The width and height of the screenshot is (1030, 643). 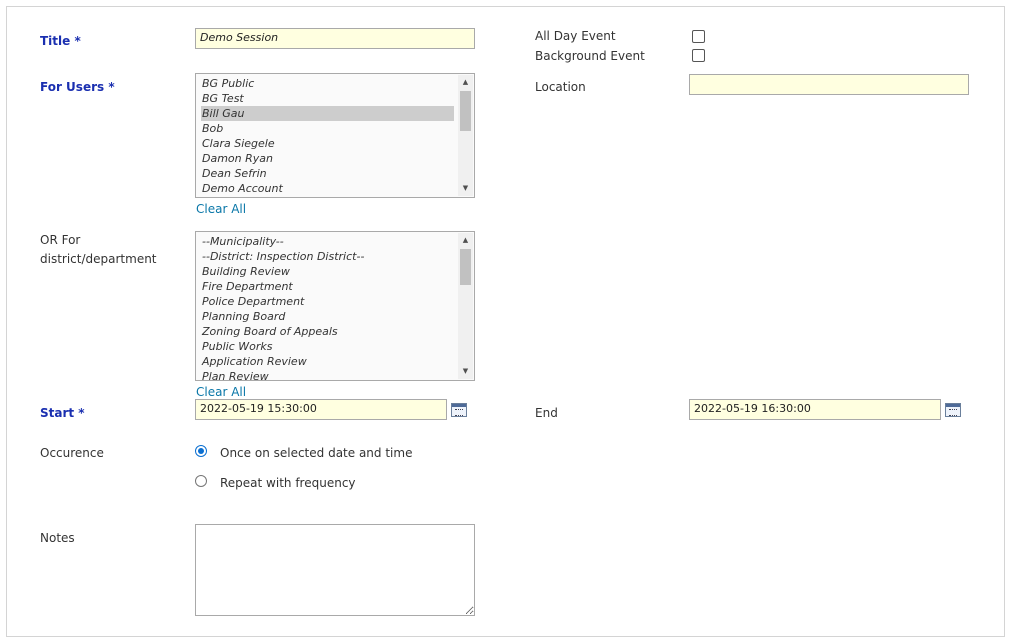 What do you see at coordinates (327, 188) in the screenshot?
I see `list-item: Demo Account` at bounding box center [327, 188].